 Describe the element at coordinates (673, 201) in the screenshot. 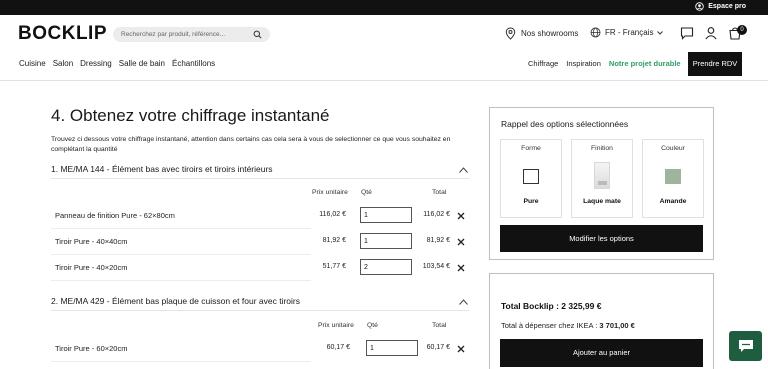

I see `option-value: Amande` at that location.